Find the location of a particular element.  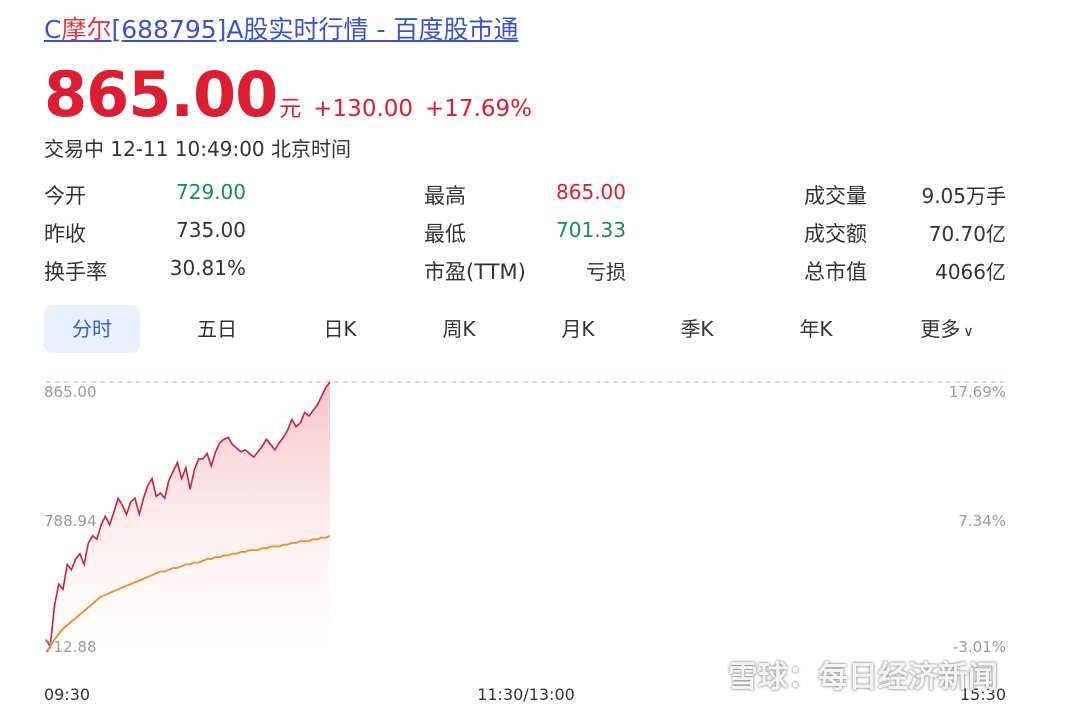

stat-label: 最高 is located at coordinates (445, 196).